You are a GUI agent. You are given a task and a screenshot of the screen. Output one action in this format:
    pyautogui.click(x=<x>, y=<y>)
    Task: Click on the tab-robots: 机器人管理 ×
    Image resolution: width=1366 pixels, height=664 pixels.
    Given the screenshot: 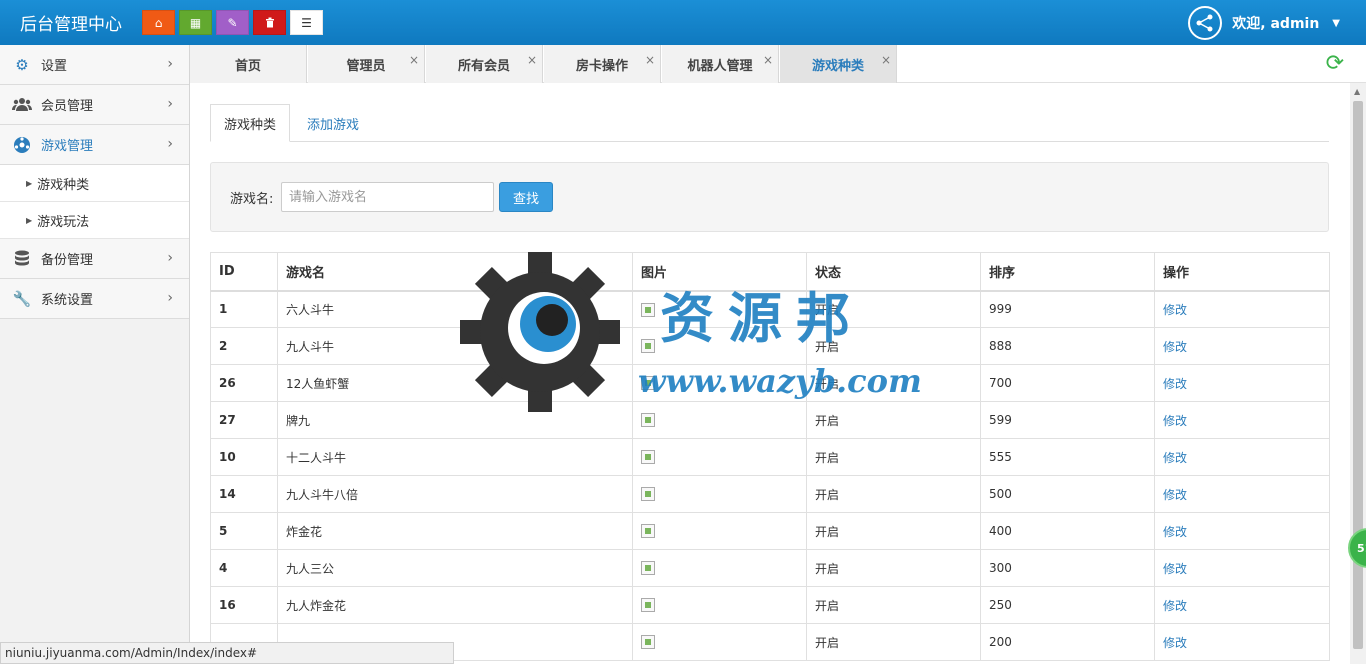 What is the action you would take?
    pyautogui.click(x=720, y=64)
    